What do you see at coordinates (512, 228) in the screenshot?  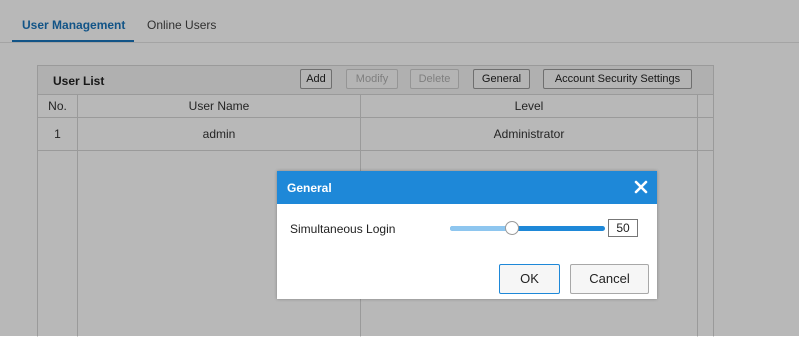 I see `slider-thumb` at bounding box center [512, 228].